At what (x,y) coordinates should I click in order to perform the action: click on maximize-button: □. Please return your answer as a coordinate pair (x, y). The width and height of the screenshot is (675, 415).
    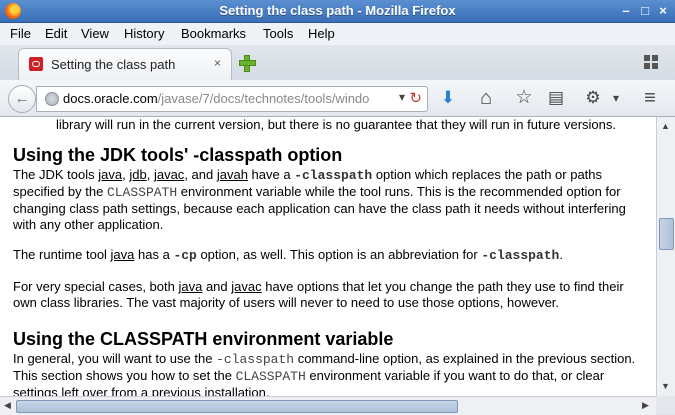
    Looking at the image, I should click on (645, 11).